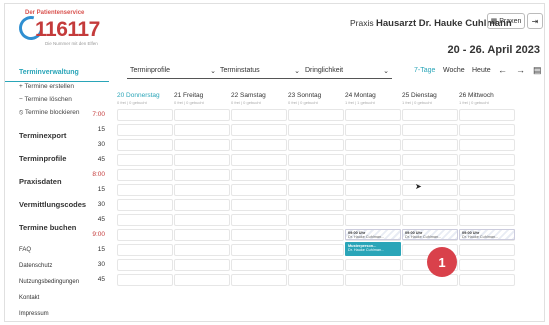 The image size is (549, 325). I want to click on praxen-button: ▦ Praxen, so click(506, 21).